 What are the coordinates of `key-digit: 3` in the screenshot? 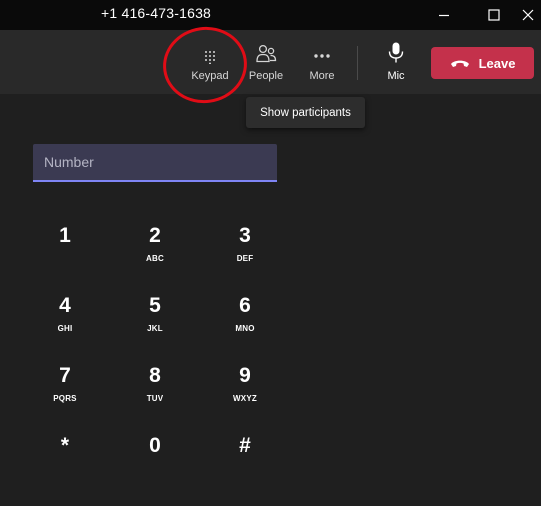 It's located at (245, 235).